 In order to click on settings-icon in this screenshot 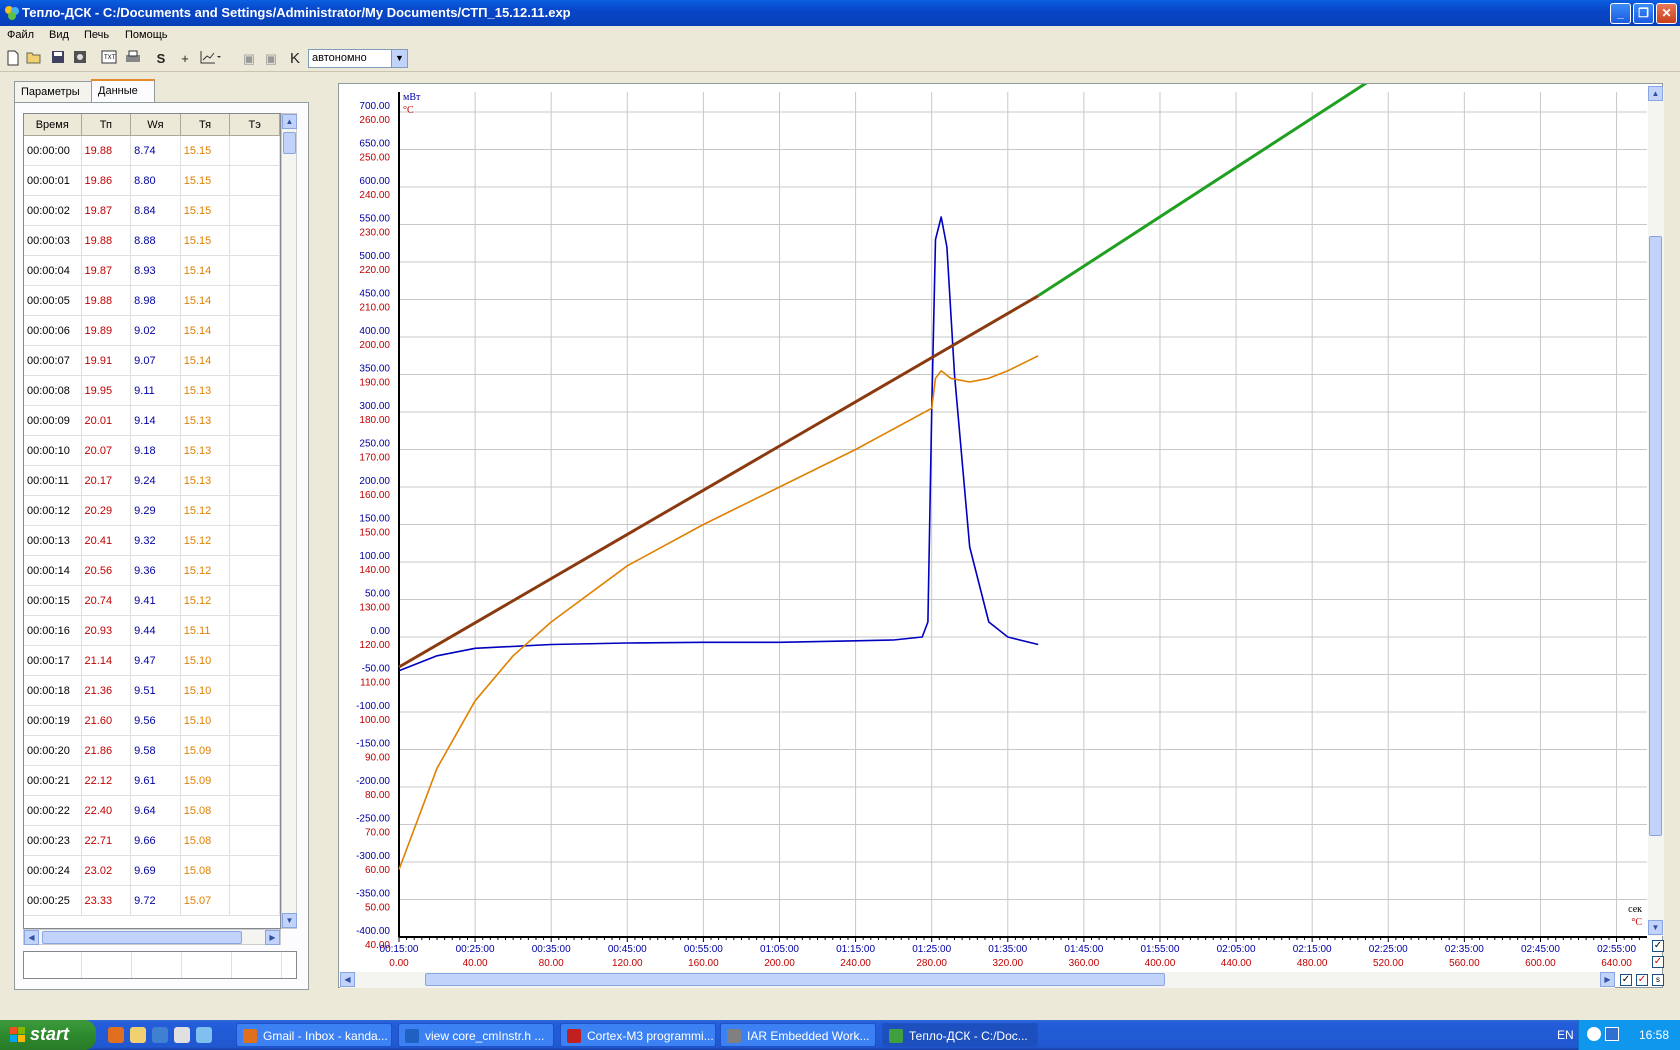, I will do `click(80, 59)`.